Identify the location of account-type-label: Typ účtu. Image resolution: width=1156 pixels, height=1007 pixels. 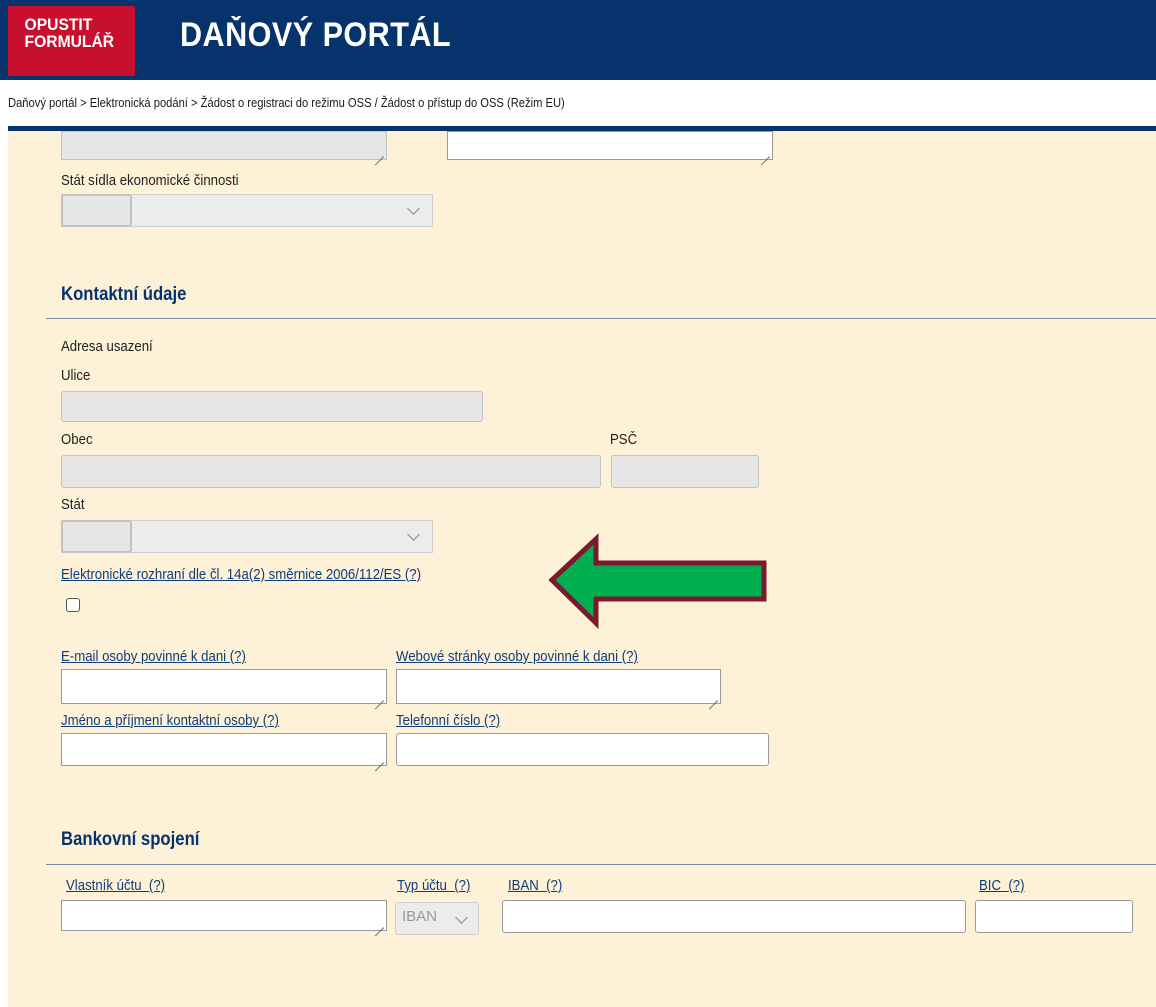
(422, 885).